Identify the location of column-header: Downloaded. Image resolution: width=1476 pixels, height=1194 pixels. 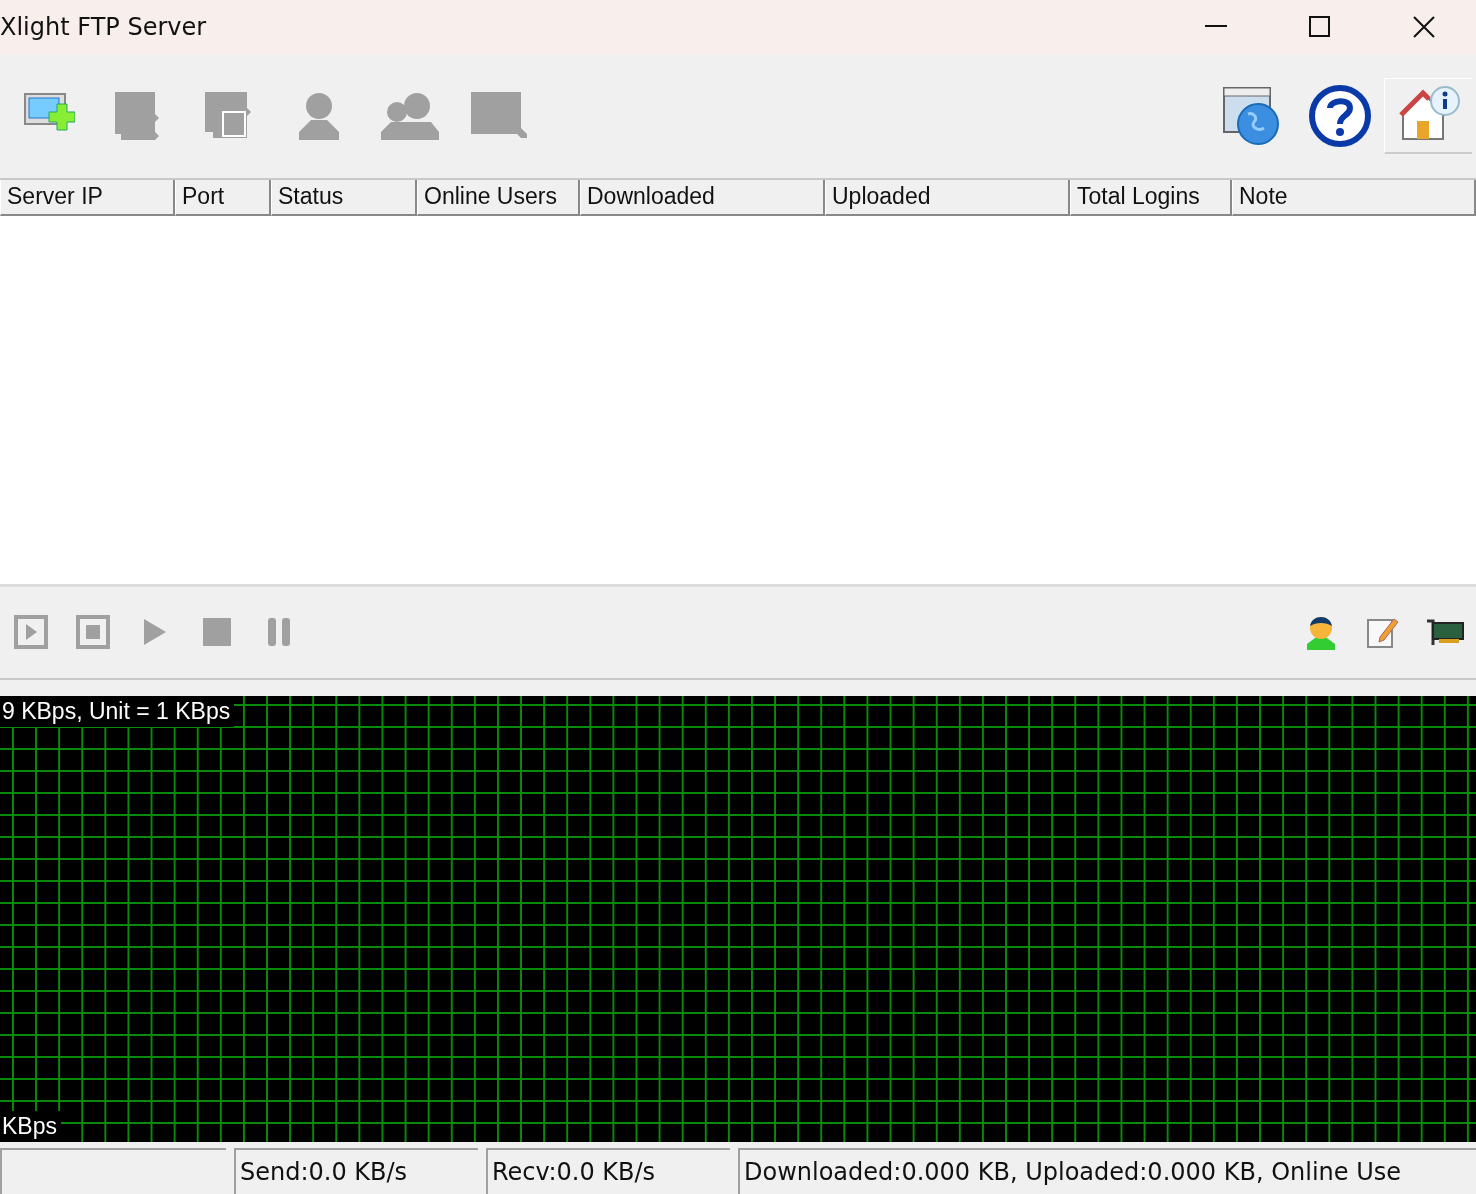
(702, 197).